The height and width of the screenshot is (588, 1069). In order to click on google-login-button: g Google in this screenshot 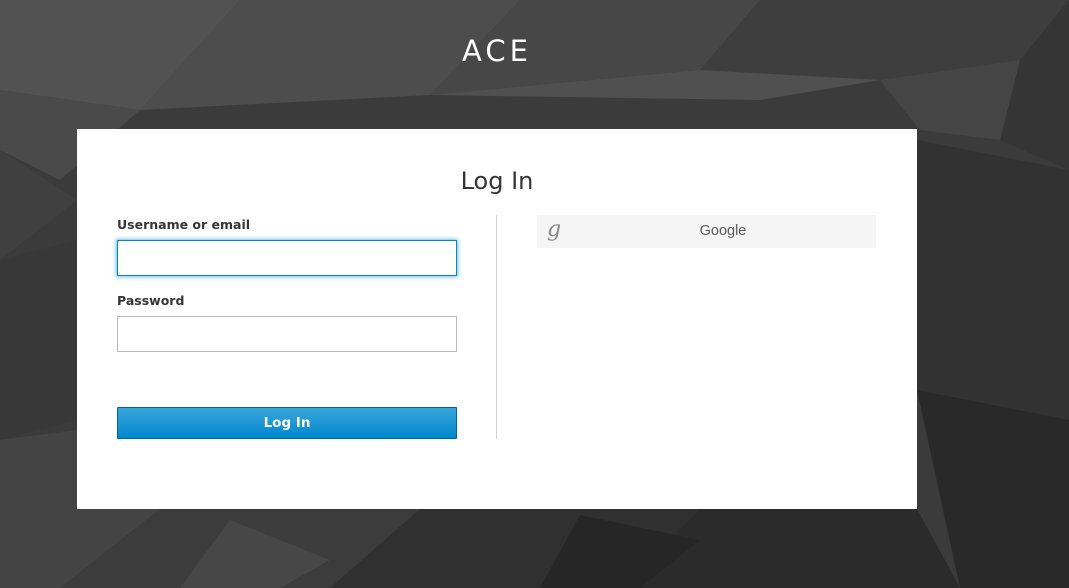, I will do `click(706, 231)`.